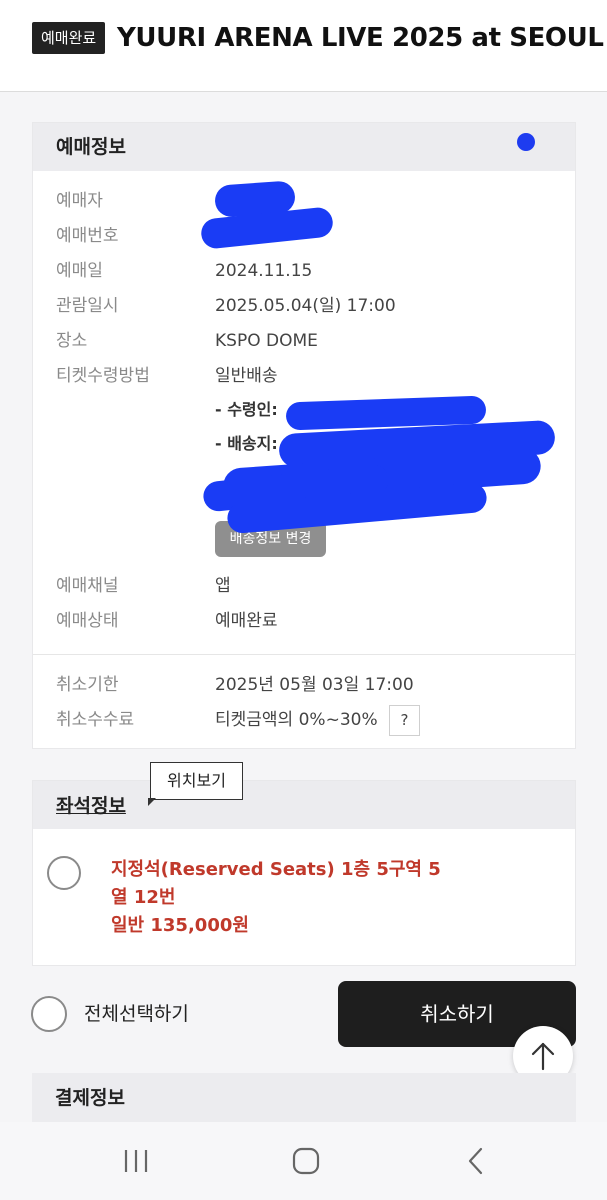 The image size is (607, 1200). Describe the element at coordinates (87, 306) in the screenshot. I see `show-datetime-label: 관람일시` at that location.